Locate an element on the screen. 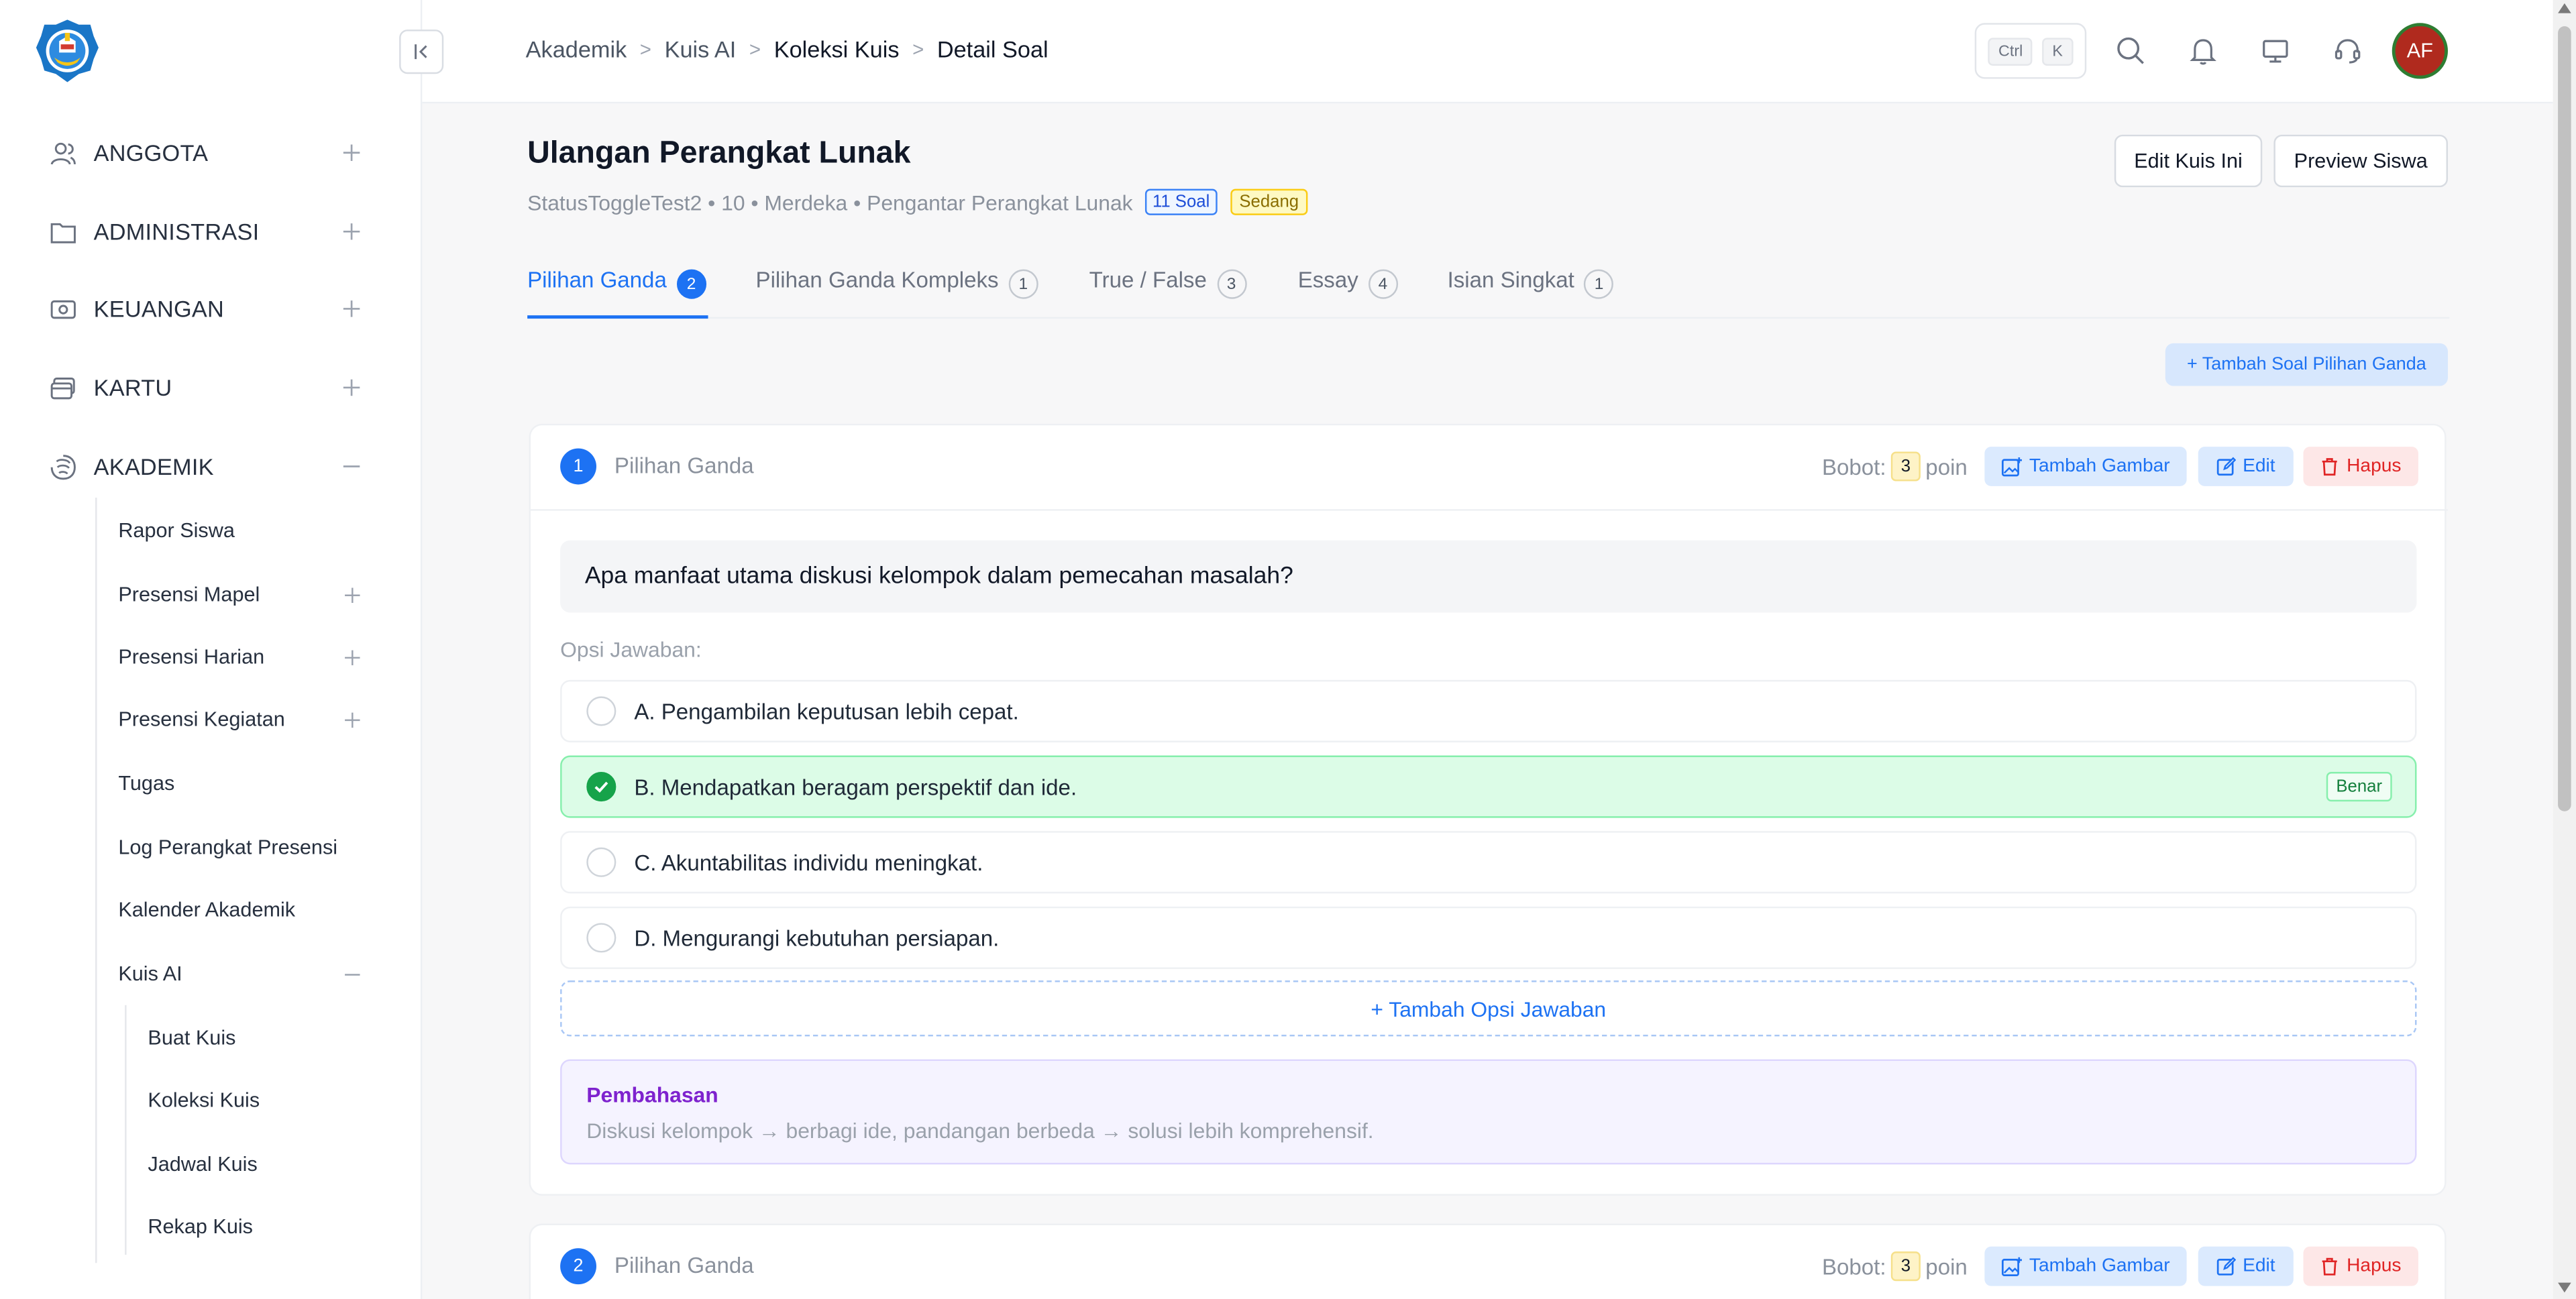 The height and width of the screenshot is (1299, 2576). minus-icon is located at coordinates (352, 974).